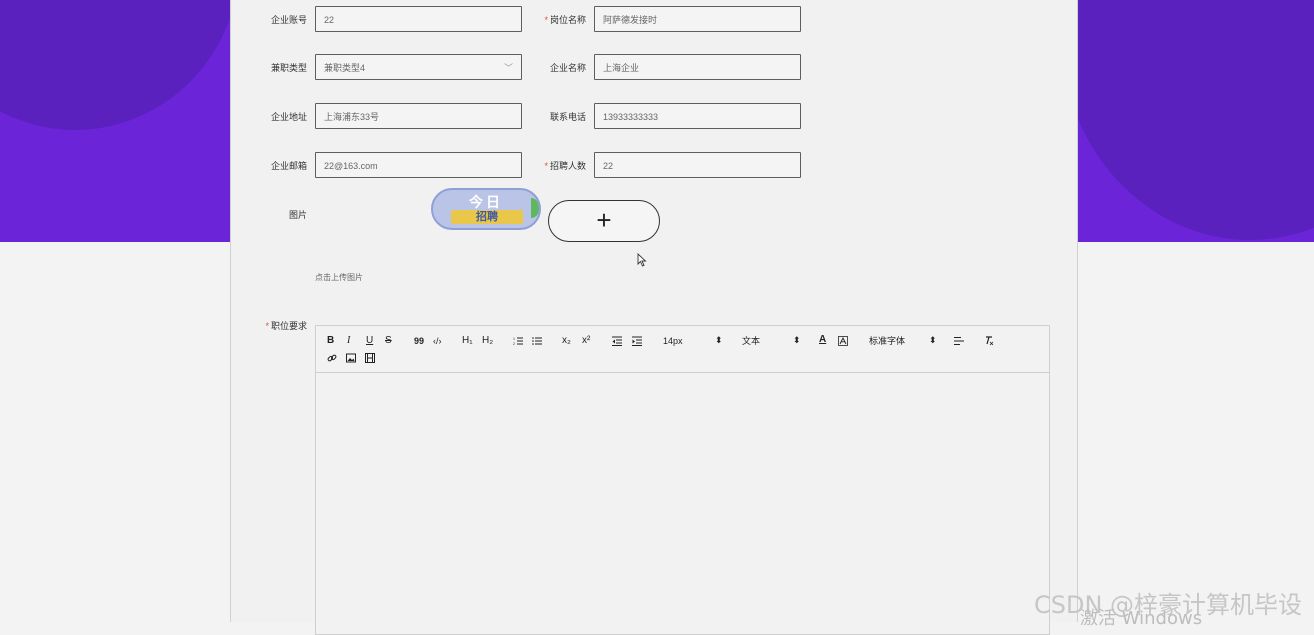  I want to click on text-type-updown-icon: ⬍, so click(797, 340).